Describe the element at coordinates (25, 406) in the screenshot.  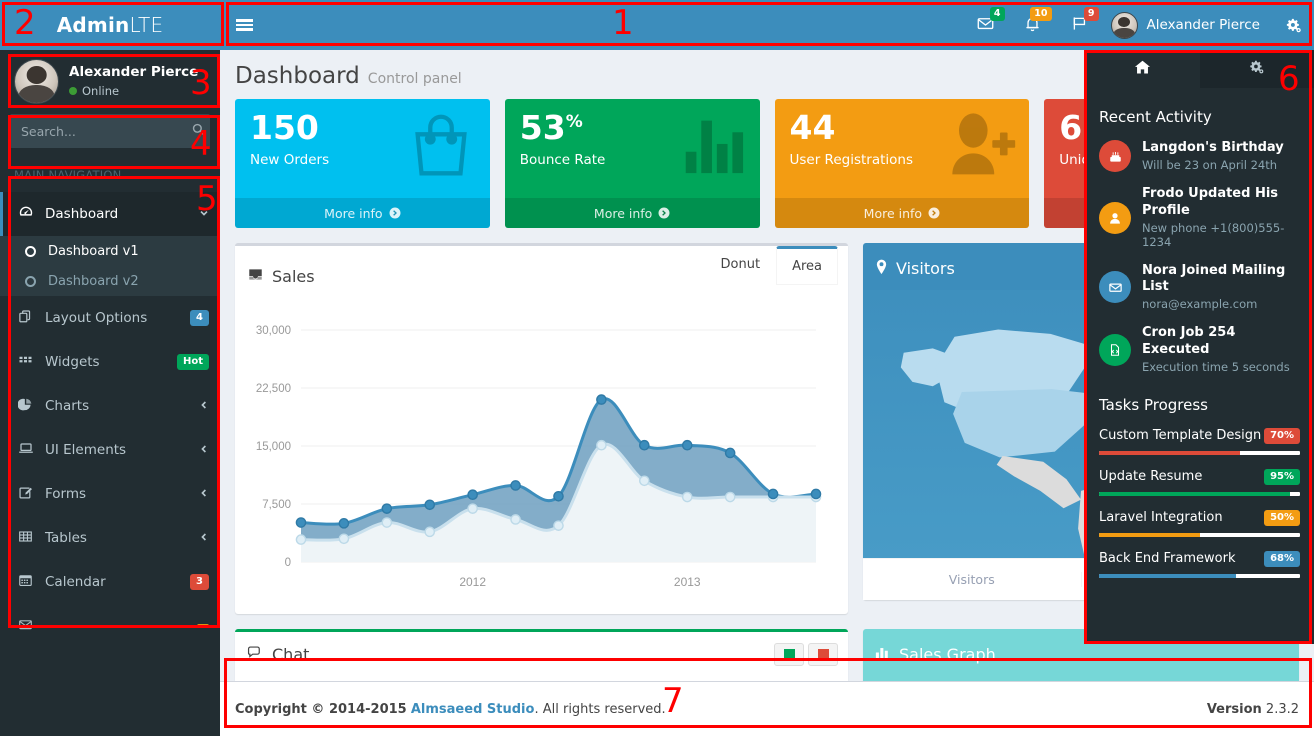
I see `pie-chart-icon` at that location.